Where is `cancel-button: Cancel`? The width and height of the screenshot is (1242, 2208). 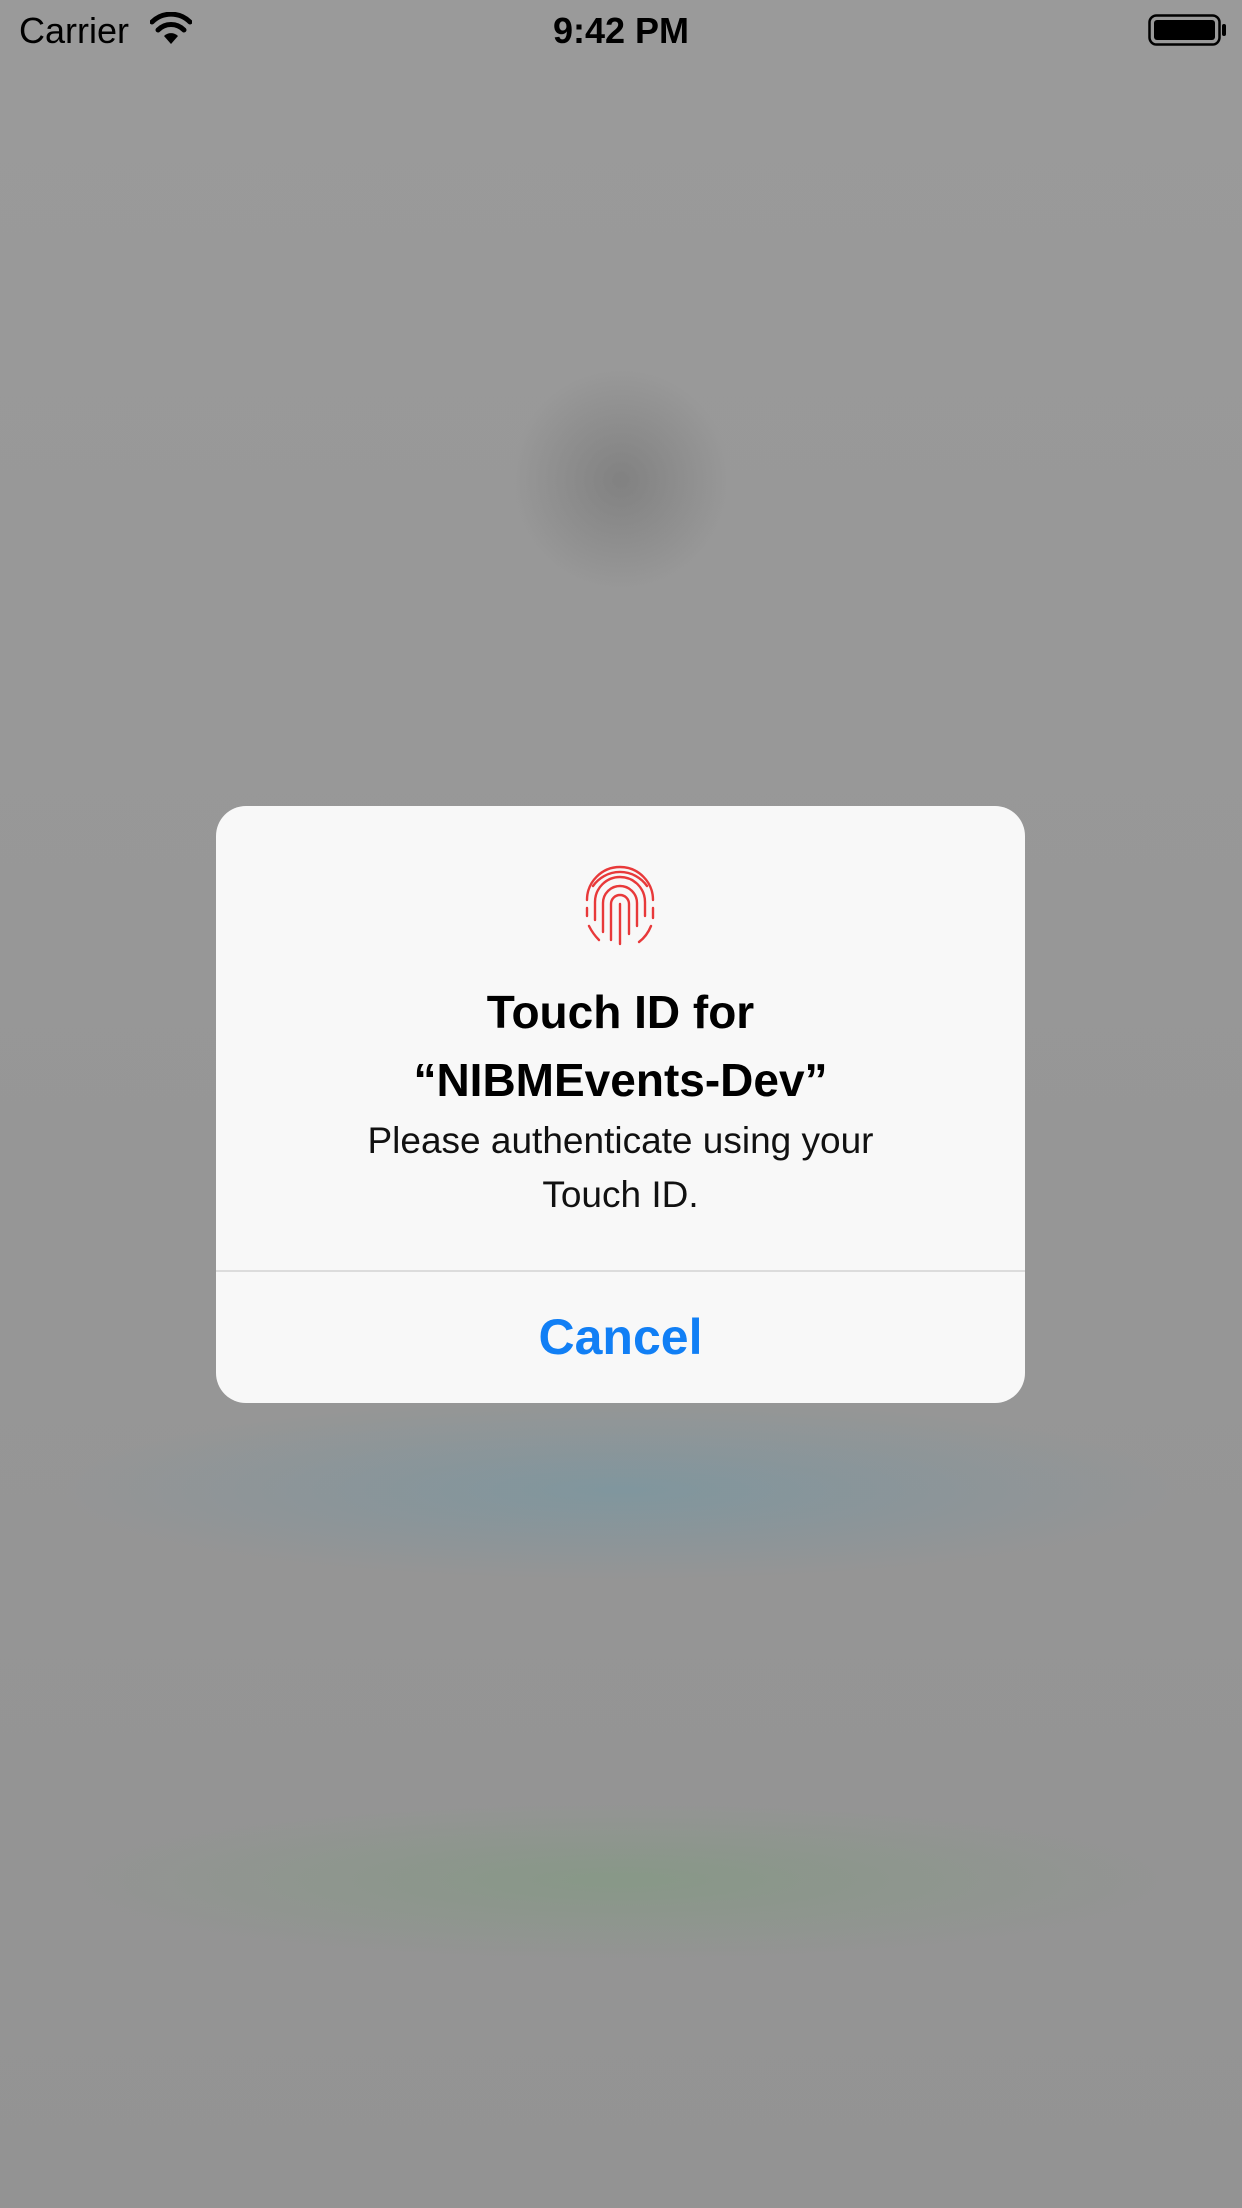
cancel-button: Cancel is located at coordinates (620, 1337).